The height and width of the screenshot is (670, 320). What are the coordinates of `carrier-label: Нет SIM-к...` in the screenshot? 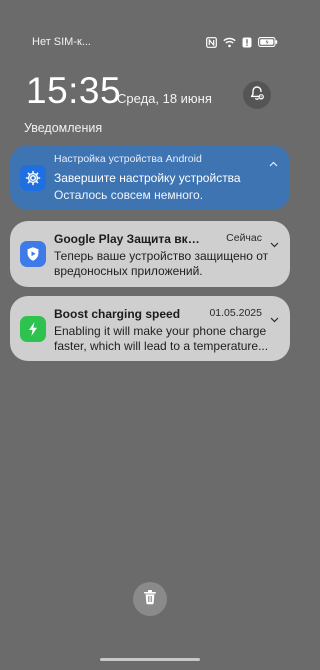 It's located at (61, 42).